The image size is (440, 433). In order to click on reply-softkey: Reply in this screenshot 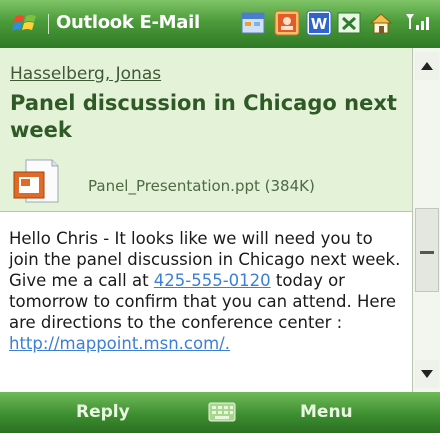, I will do `click(103, 412)`.